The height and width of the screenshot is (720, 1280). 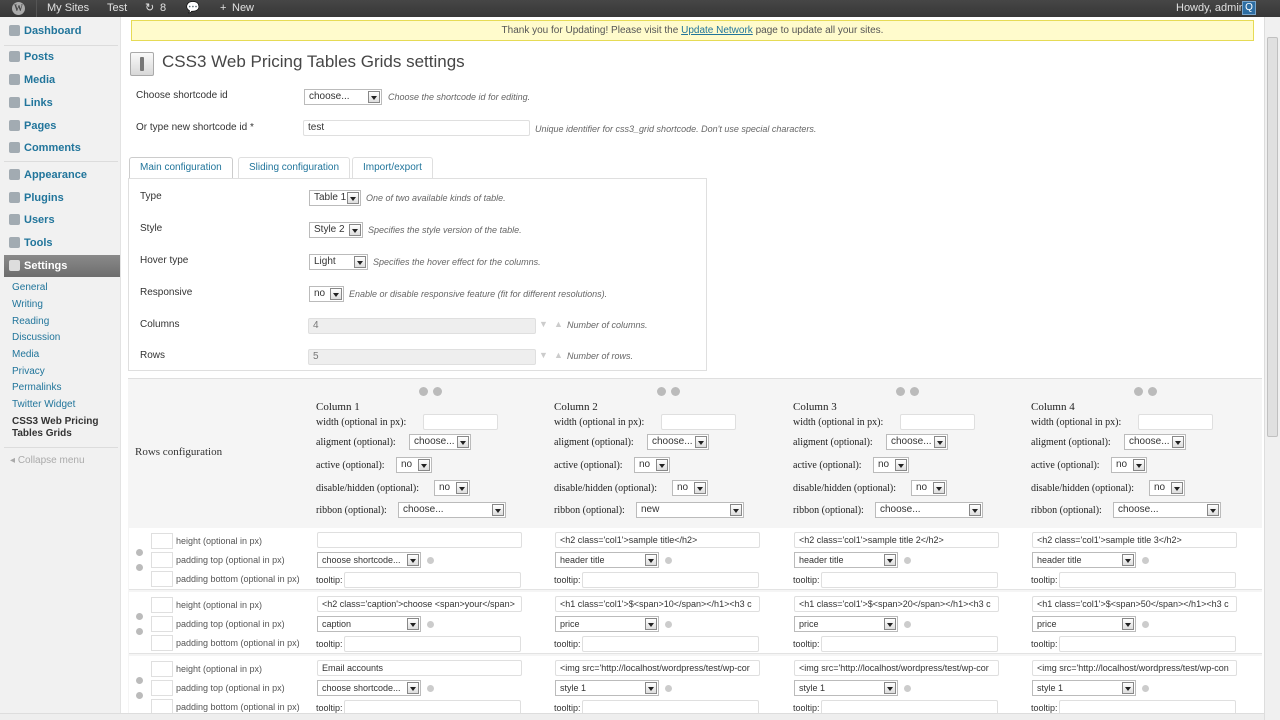 I want to click on submenu-css3-pricing-tables: CSS3 Web Pricing Tables Grids, so click(x=62, y=428).